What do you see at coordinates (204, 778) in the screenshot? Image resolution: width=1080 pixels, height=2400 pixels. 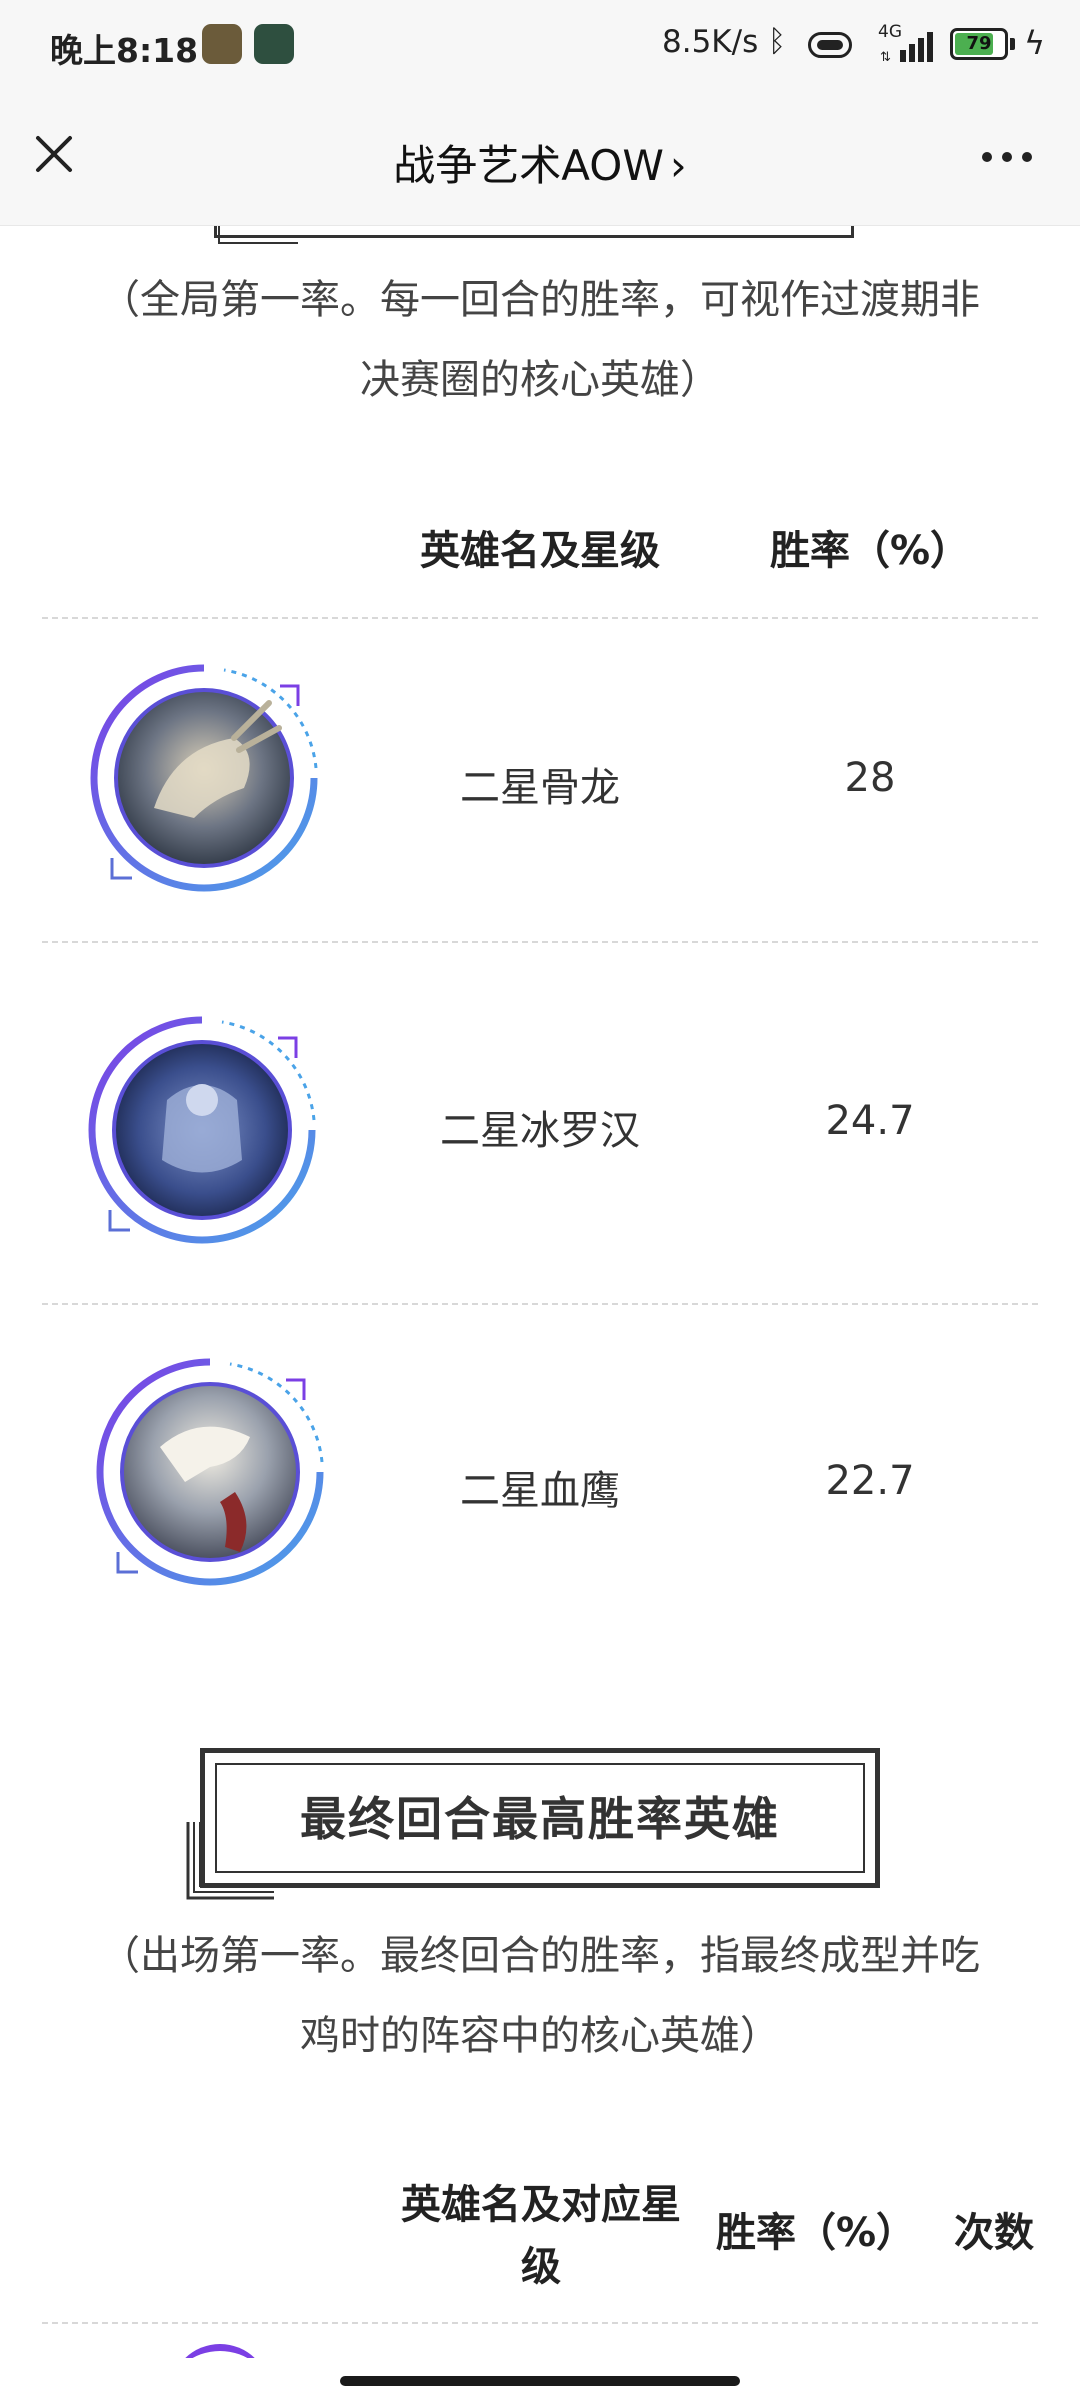 I see `hero-avatar-bone-dragon` at bounding box center [204, 778].